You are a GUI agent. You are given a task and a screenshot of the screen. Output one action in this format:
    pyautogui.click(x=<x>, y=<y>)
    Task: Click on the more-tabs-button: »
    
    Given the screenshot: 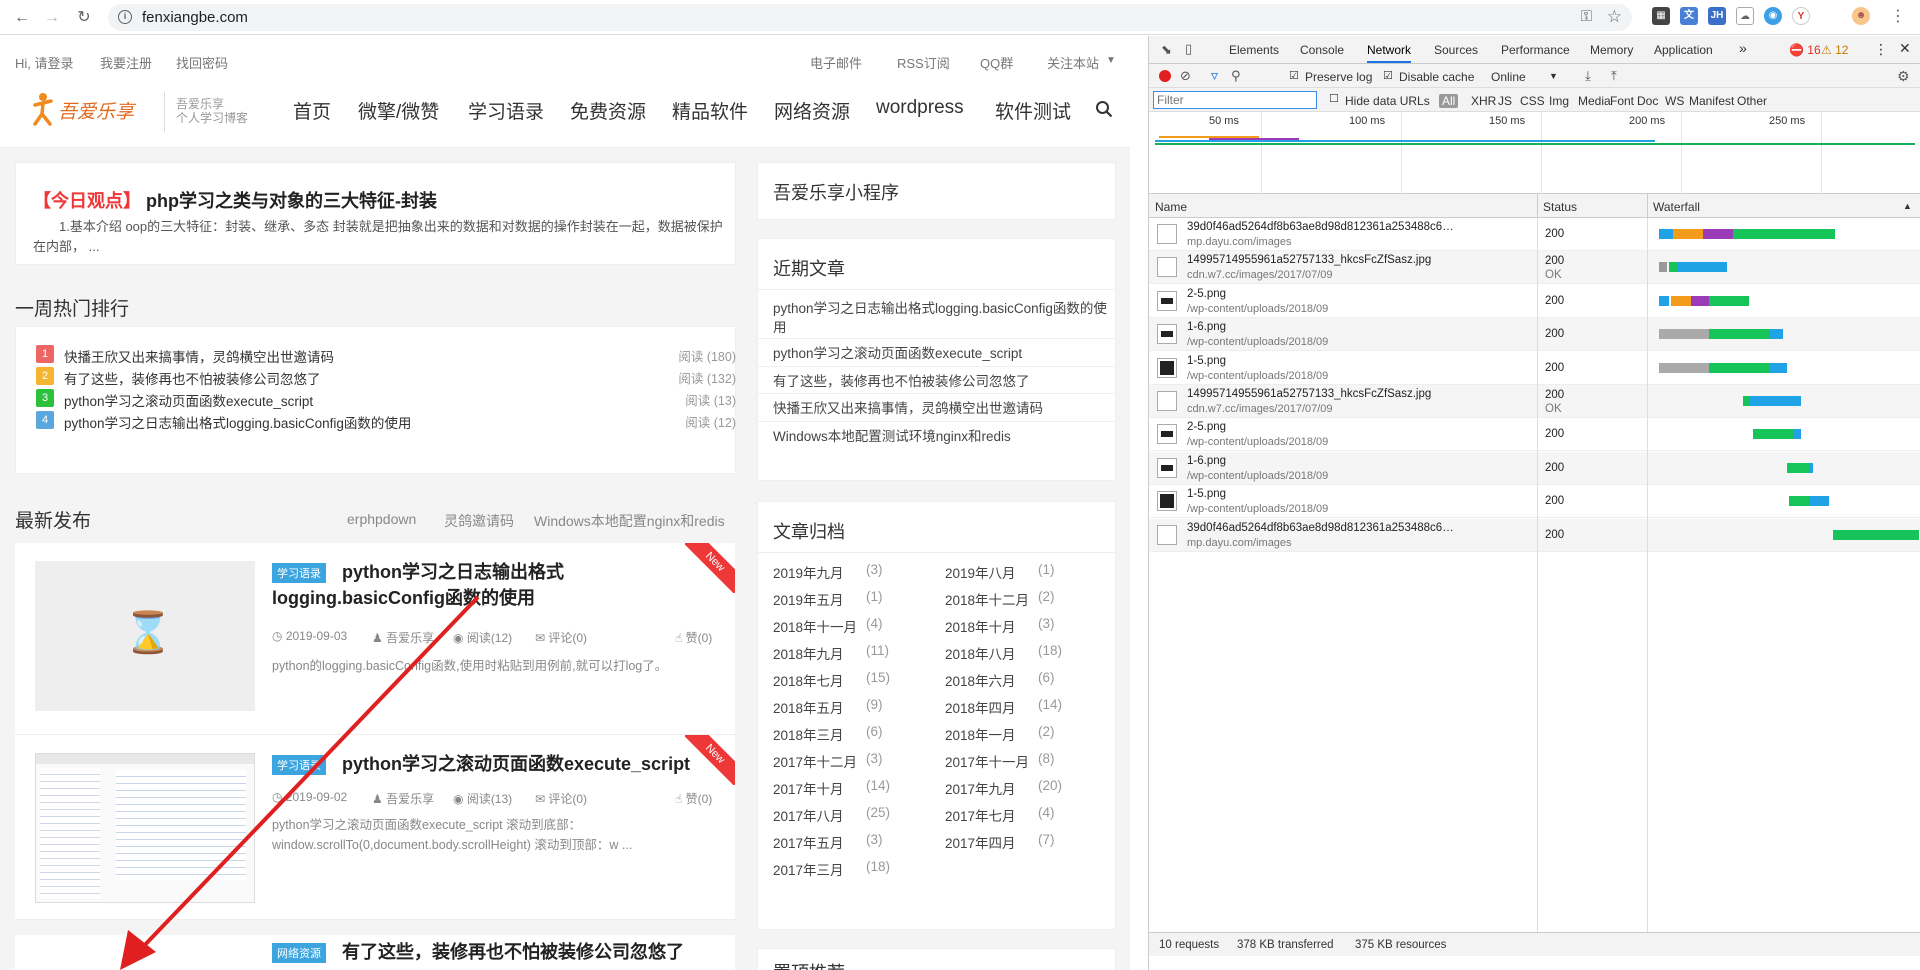 What is the action you would take?
    pyautogui.click(x=1743, y=48)
    